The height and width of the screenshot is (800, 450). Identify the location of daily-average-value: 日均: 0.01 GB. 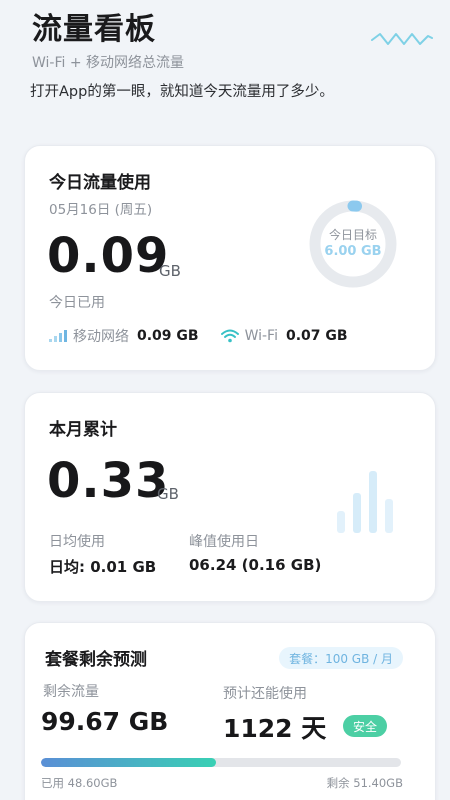
(103, 567).